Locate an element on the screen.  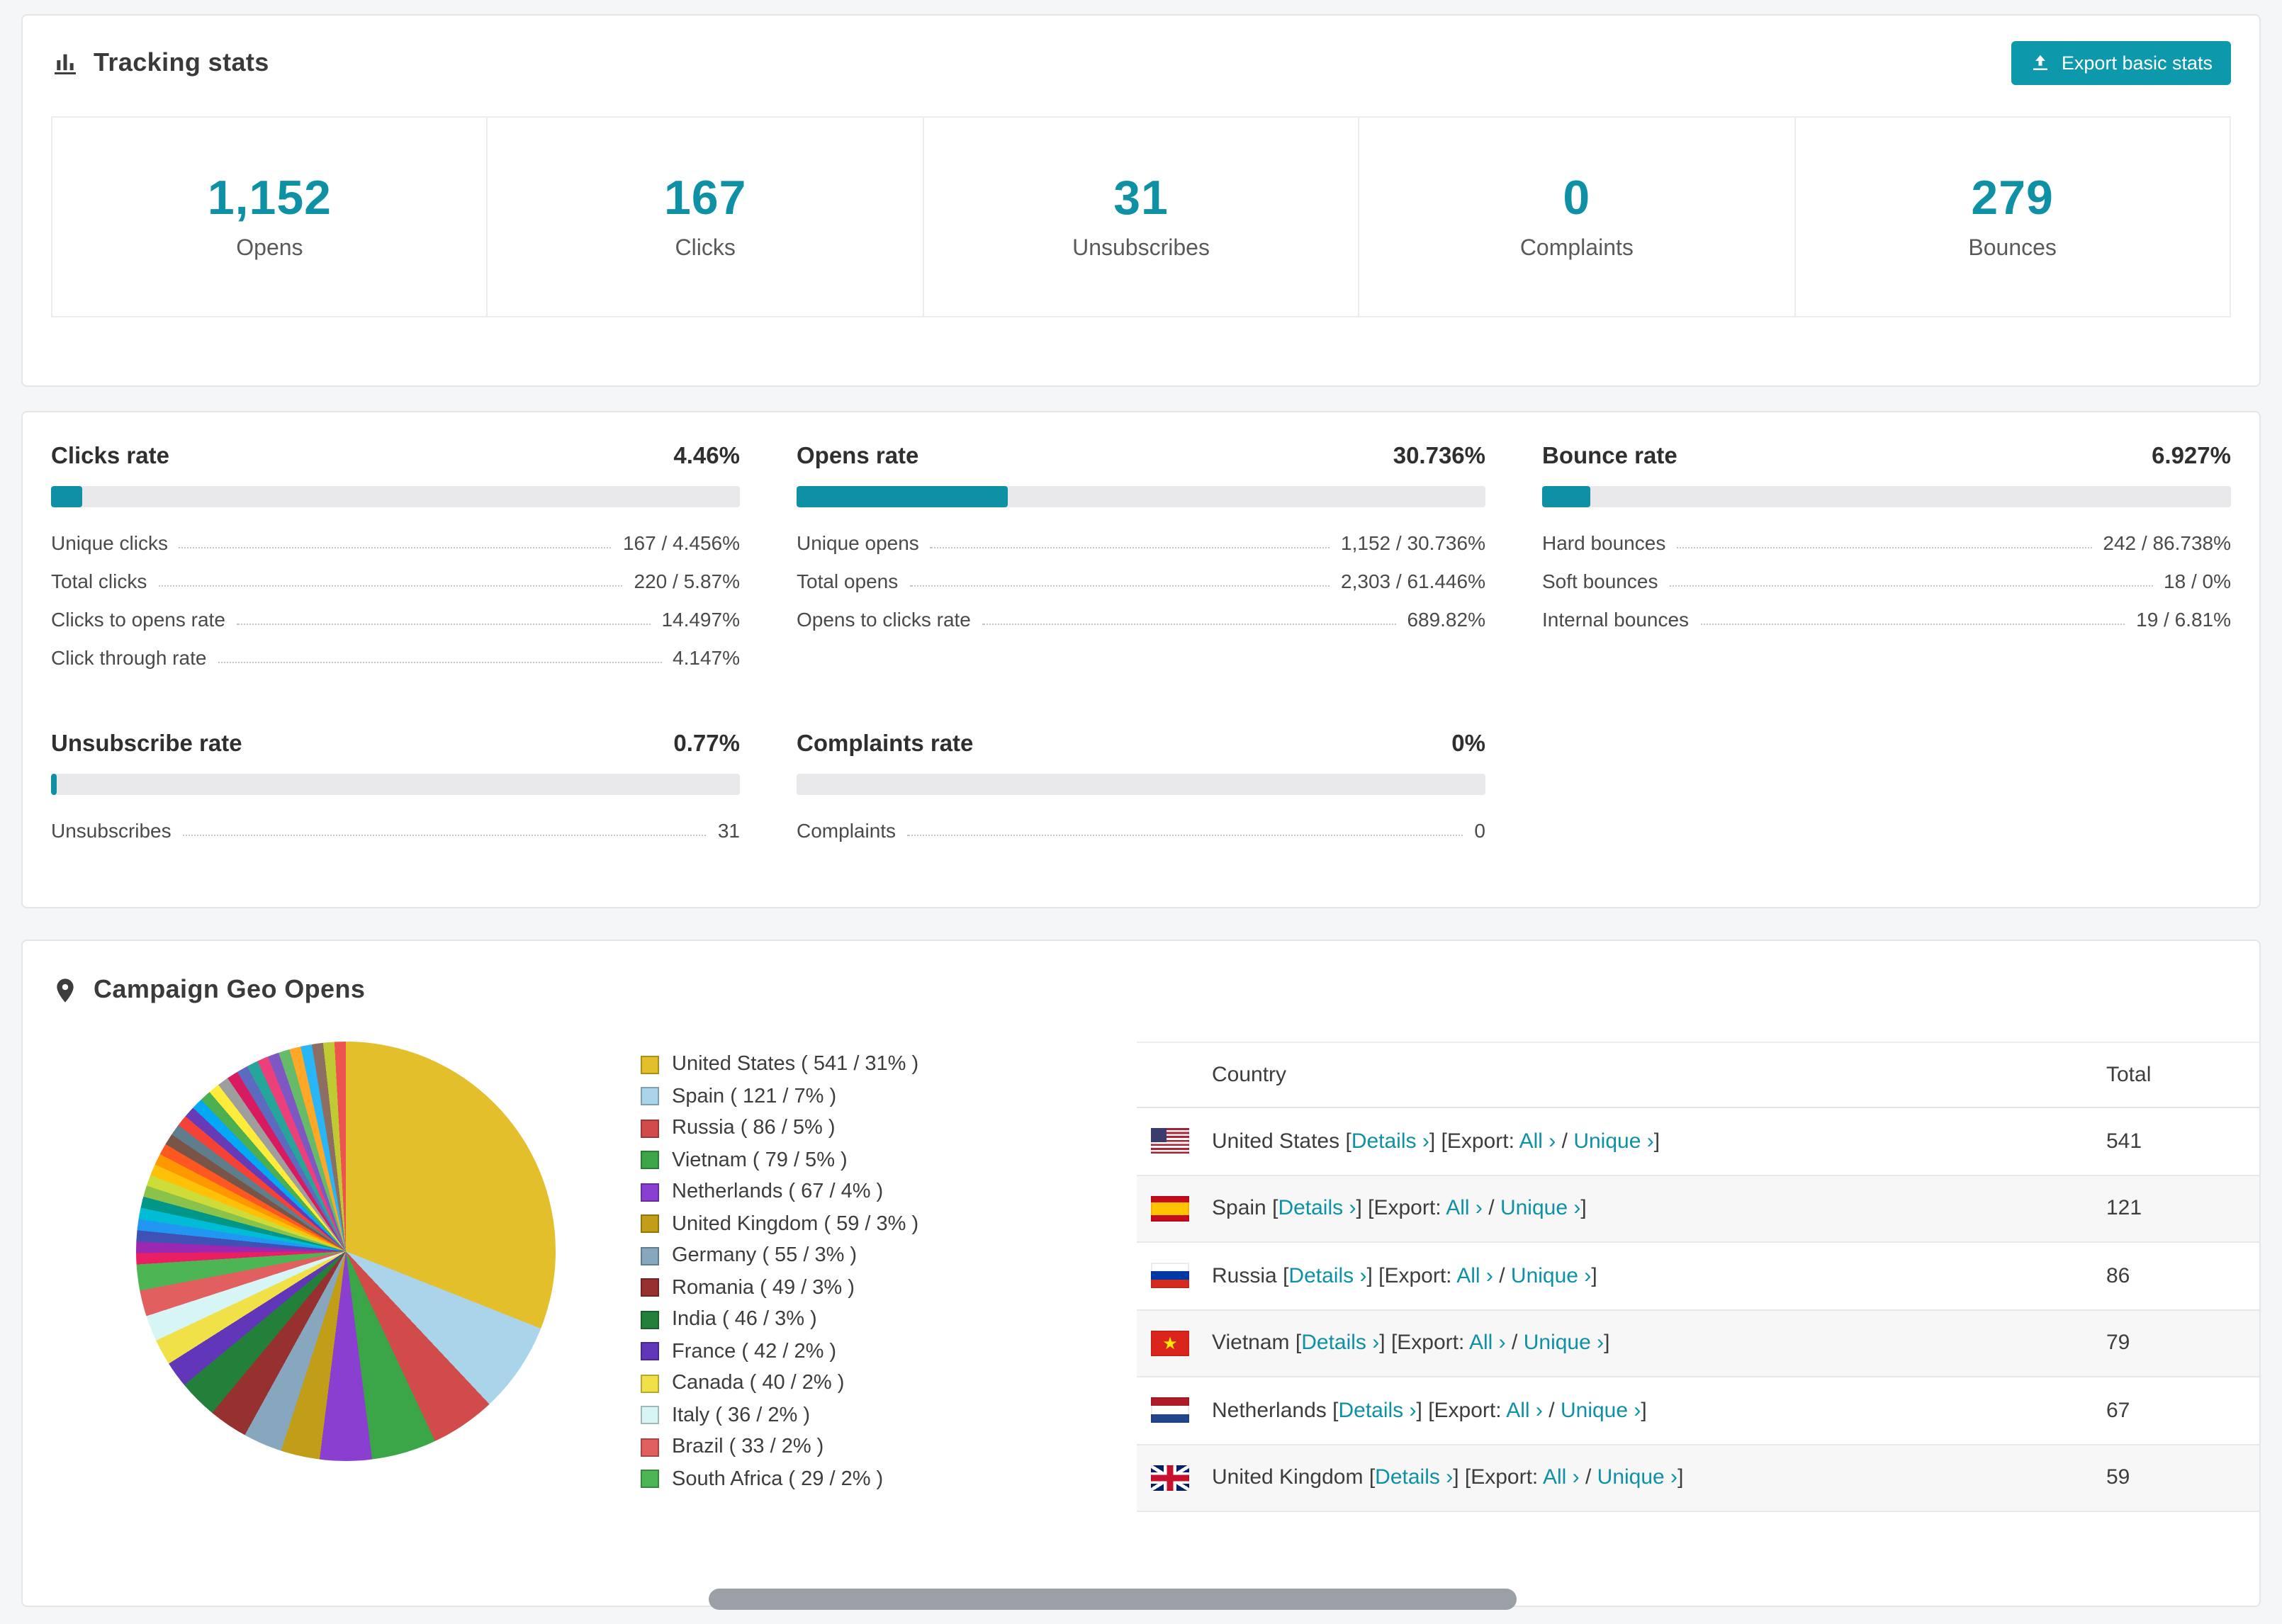
geo-opens-pie-chart is located at coordinates (346, 1251).